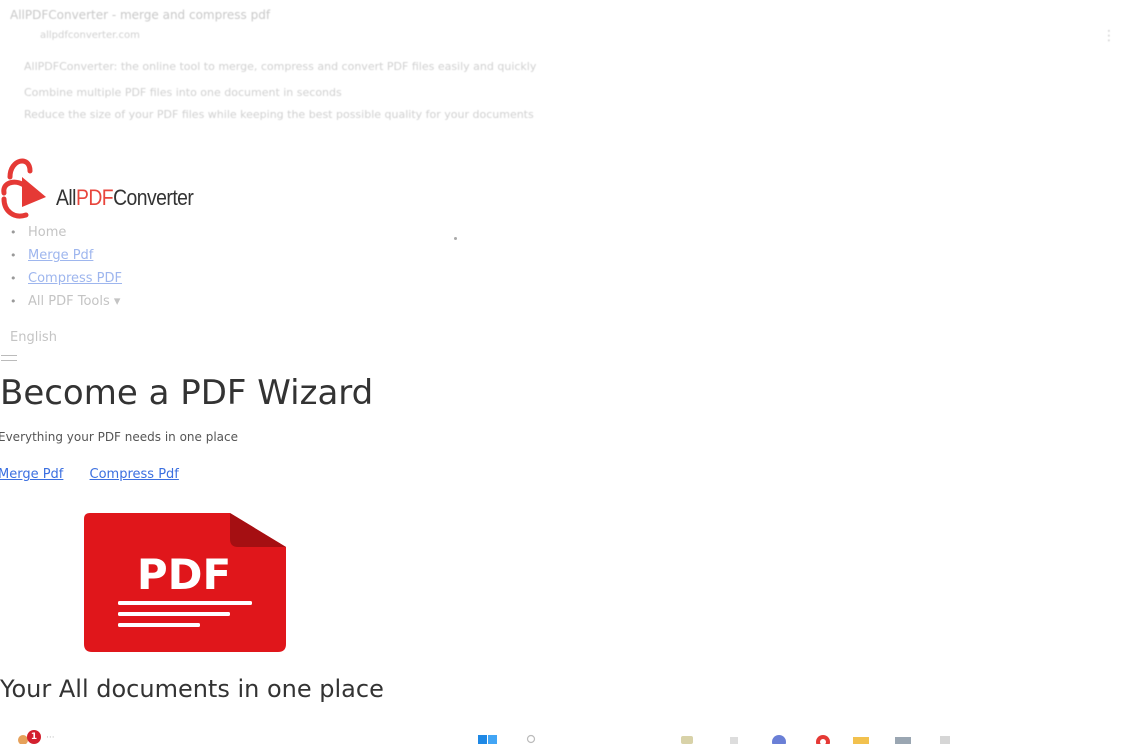  What do you see at coordinates (861, 738) in the screenshot?
I see `folder-icon` at bounding box center [861, 738].